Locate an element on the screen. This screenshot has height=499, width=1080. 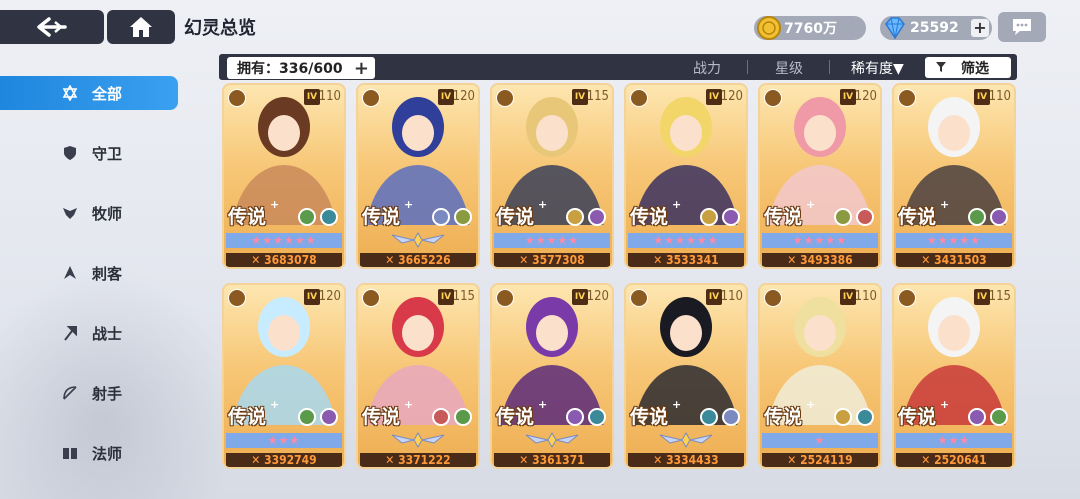
hero-card: IV 120 传说 + ✕ 3361371 is located at coordinates (552, 376).